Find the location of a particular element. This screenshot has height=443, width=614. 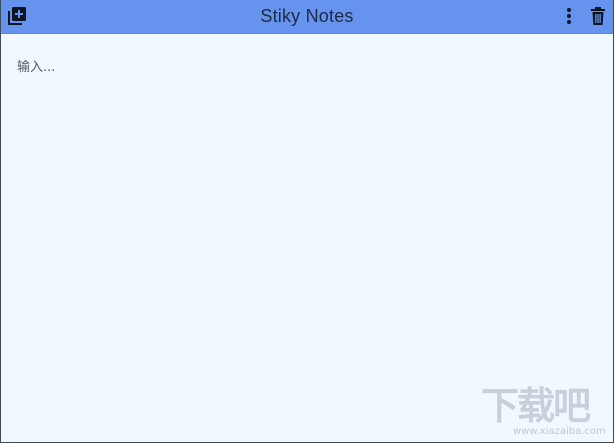

trash-icon is located at coordinates (598, 16).